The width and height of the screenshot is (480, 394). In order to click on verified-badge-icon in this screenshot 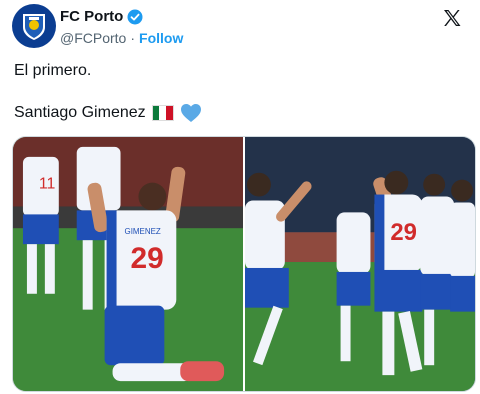, I will do `click(135, 16)`.